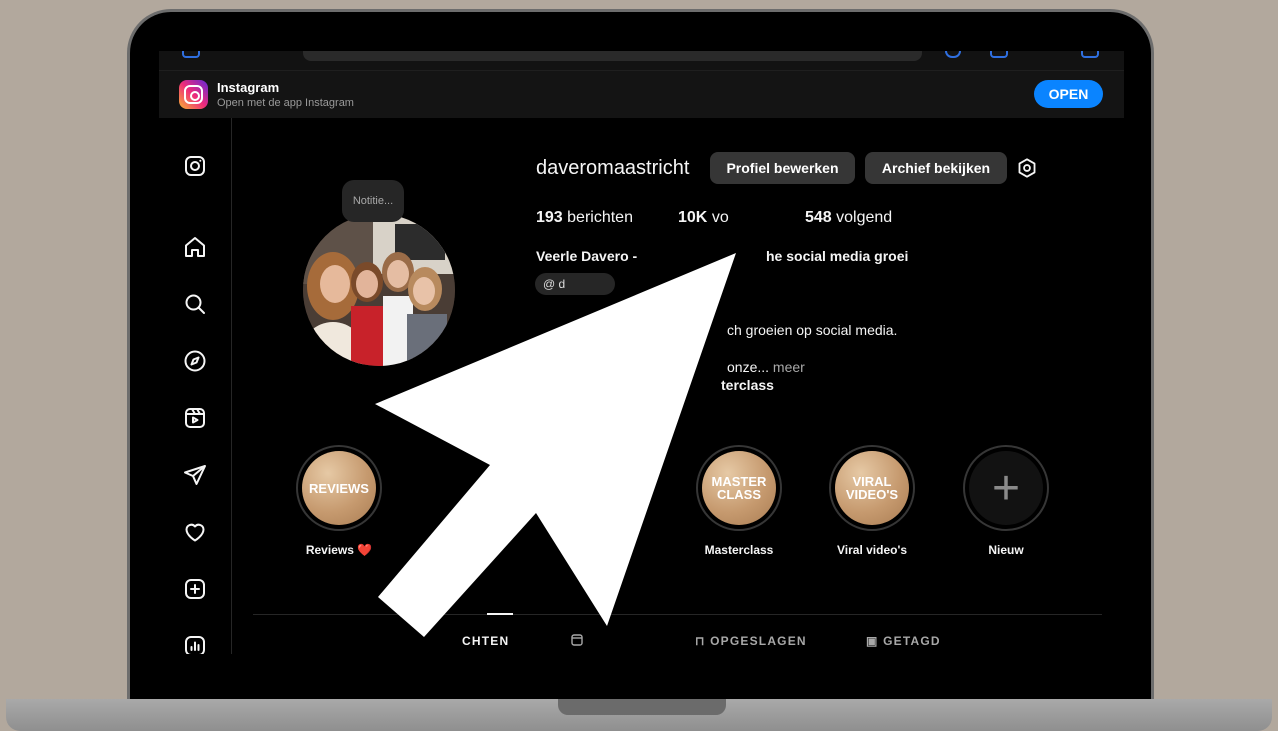 The image size is (1278, 731). What do you see at coordinates (193, 94) in the screenshot?
I see `instagram-logo-icon` at bounding box center [193, 94].